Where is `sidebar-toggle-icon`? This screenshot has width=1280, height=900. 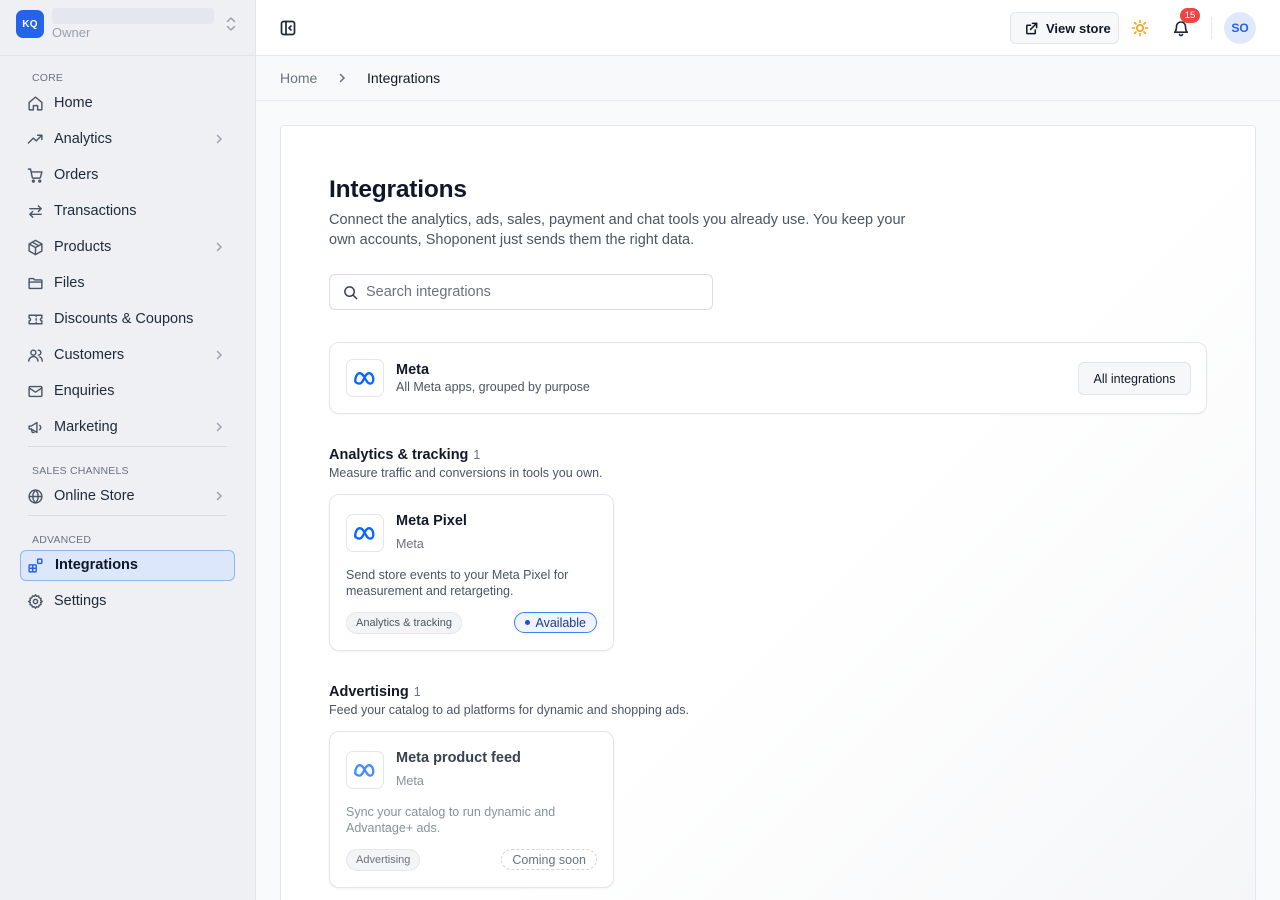
sidebar-toggle-icon is located at coordinates (288, 28).